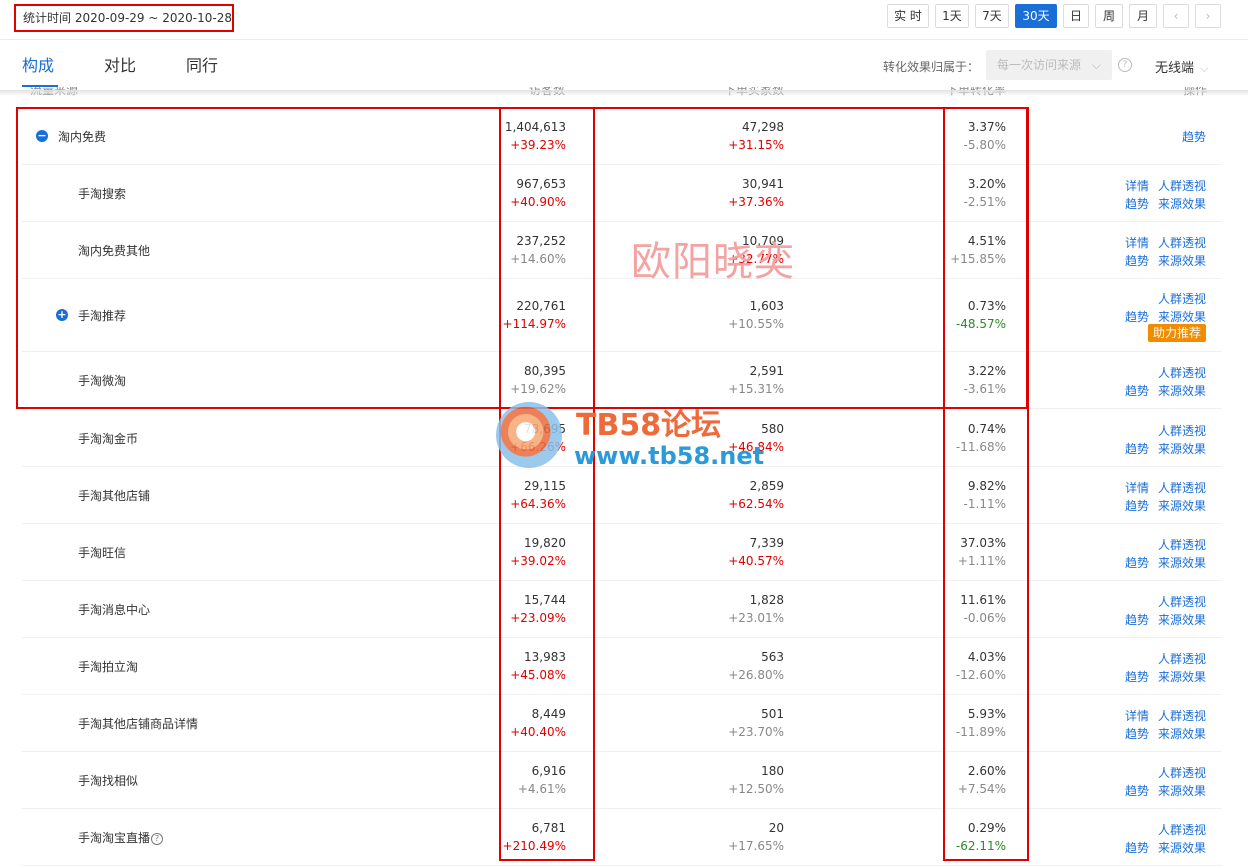  Describe the element at coordinates (772, 429) in the screenshot. I see `buyers-value: 580` at that location.